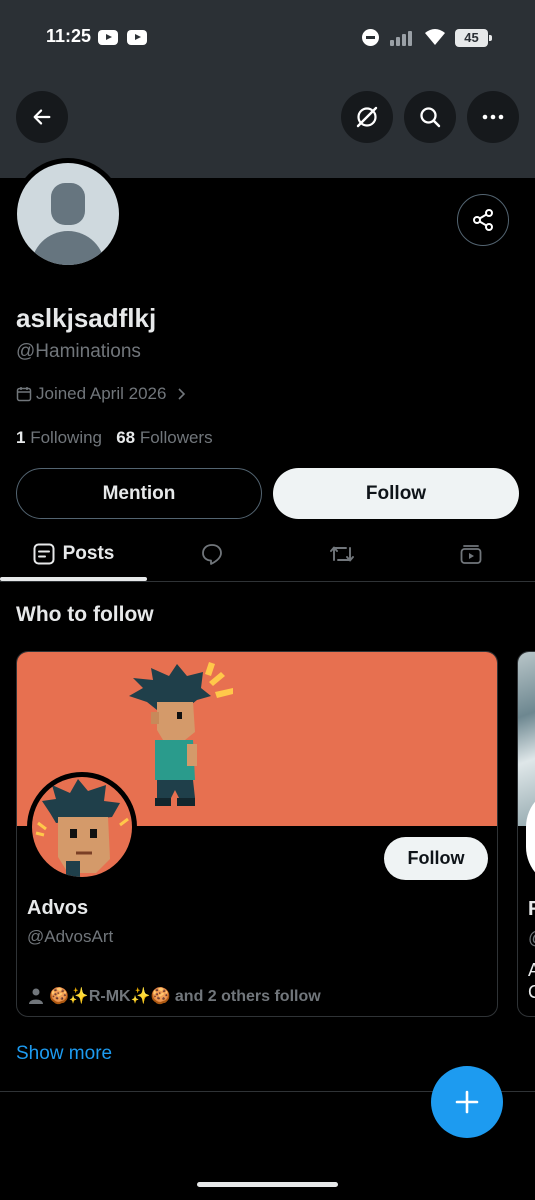  Describe the element at coordinates (44, 554) in the screenshot. I see `posts-icon` at that location.